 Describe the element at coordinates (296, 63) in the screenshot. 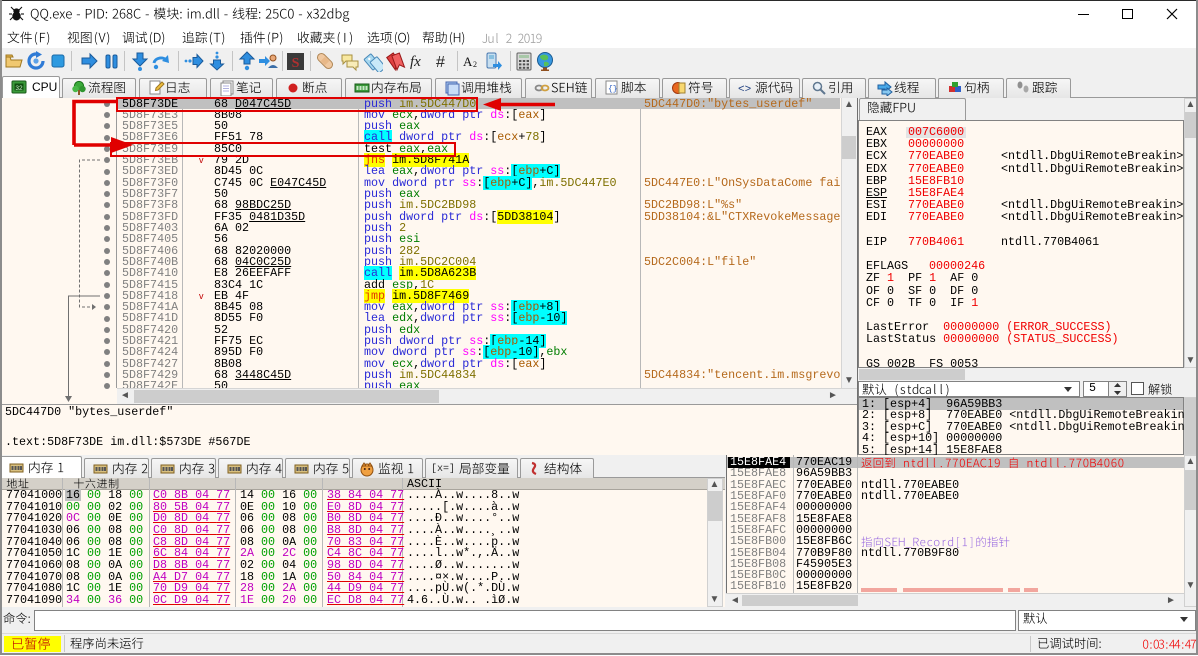

I see `svg-text: S` at that location.